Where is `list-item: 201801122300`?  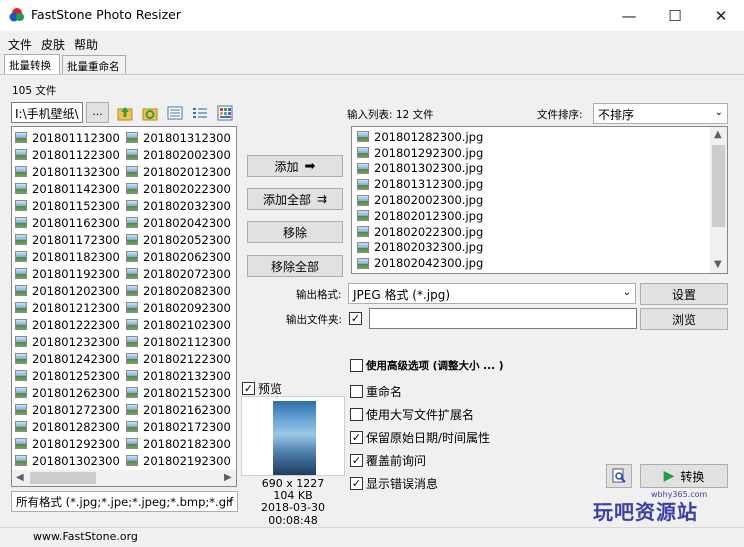 list-item: 201801122300 is located at coordinates (67, 154).